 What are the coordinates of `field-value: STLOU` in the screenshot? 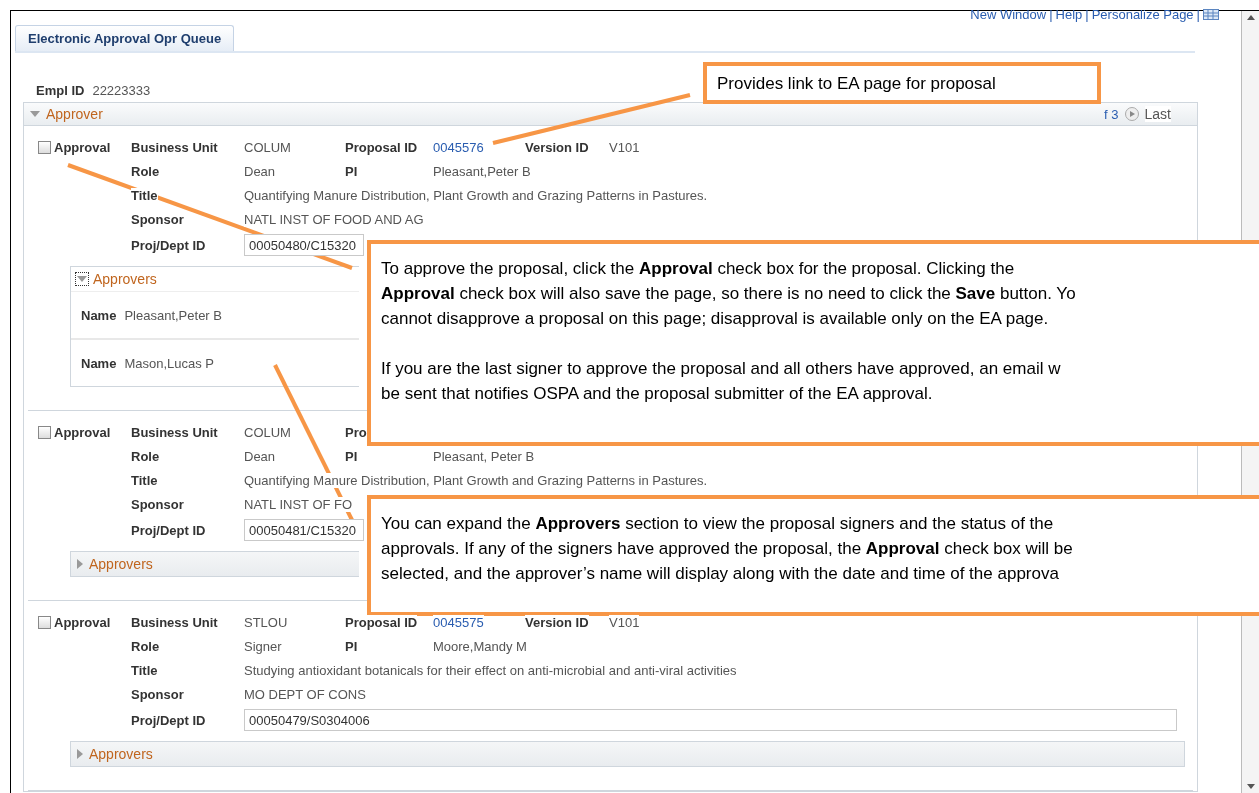 It's located at (266, 622).